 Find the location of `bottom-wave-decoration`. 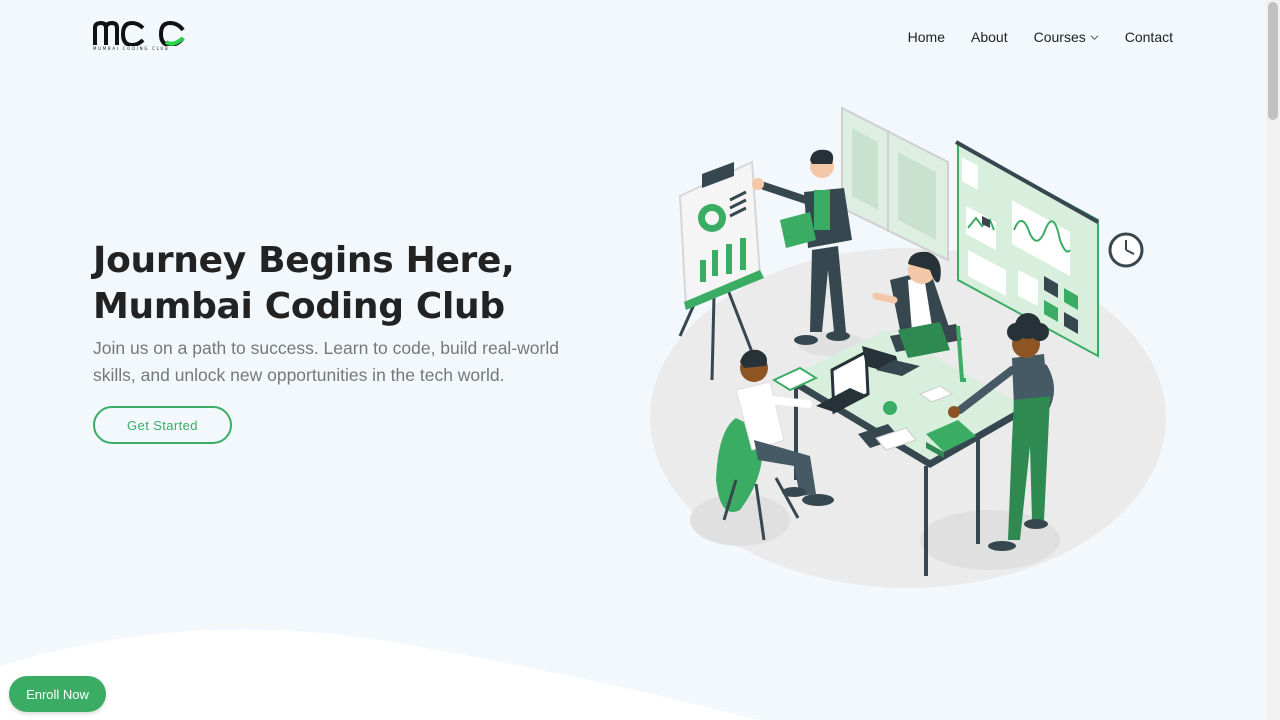

bottom-wave-decoration is located at coordinates (380, 674).